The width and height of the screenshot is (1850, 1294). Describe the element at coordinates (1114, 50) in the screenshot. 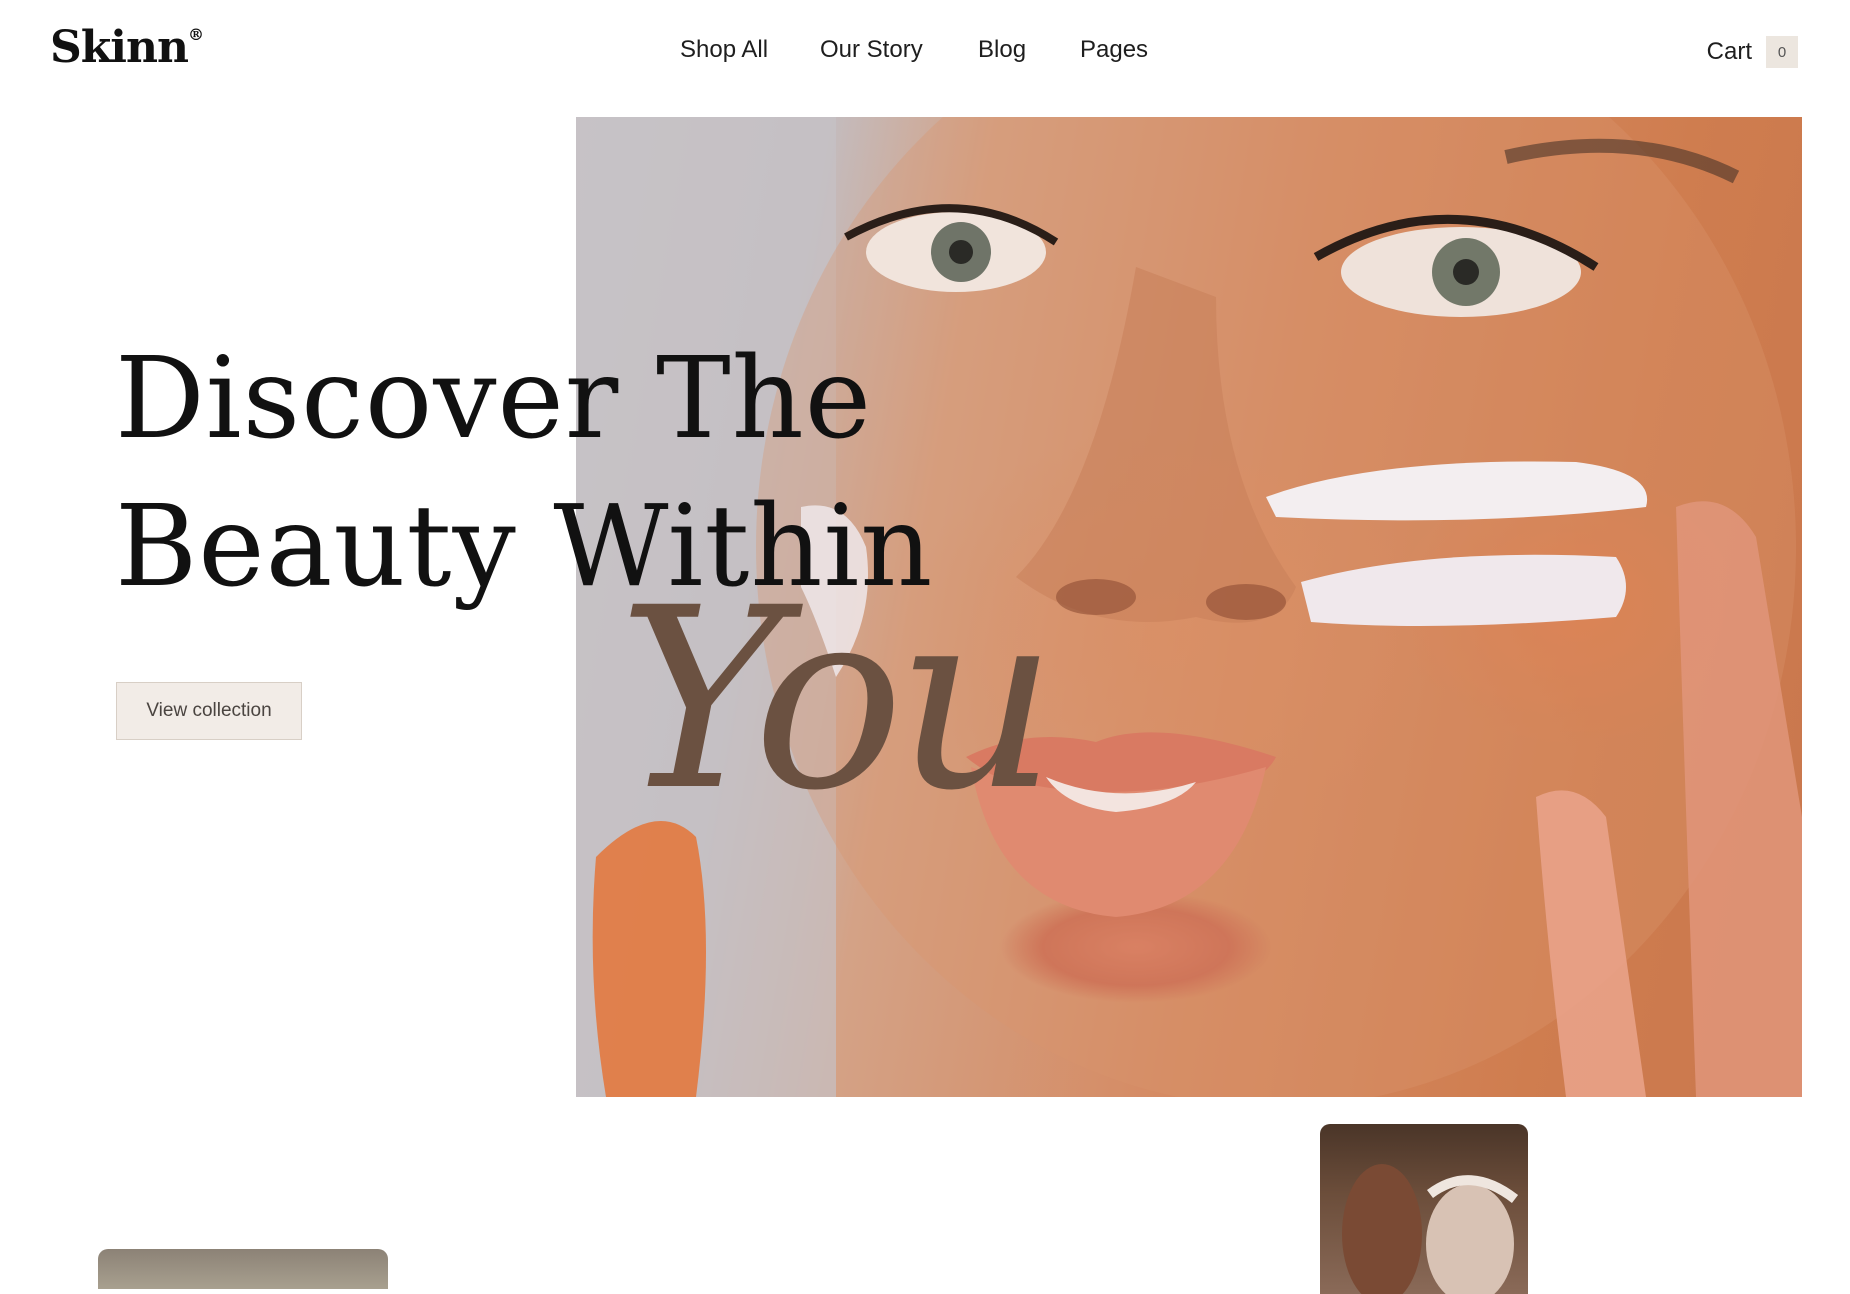

I see `nav-item-pages: Pages` at that location.